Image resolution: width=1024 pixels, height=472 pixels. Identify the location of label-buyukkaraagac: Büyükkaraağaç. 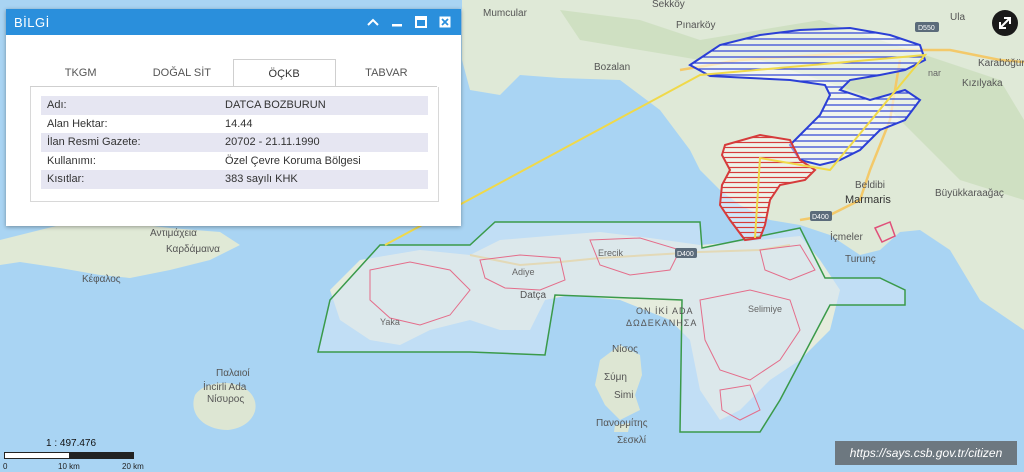
(969, 193).